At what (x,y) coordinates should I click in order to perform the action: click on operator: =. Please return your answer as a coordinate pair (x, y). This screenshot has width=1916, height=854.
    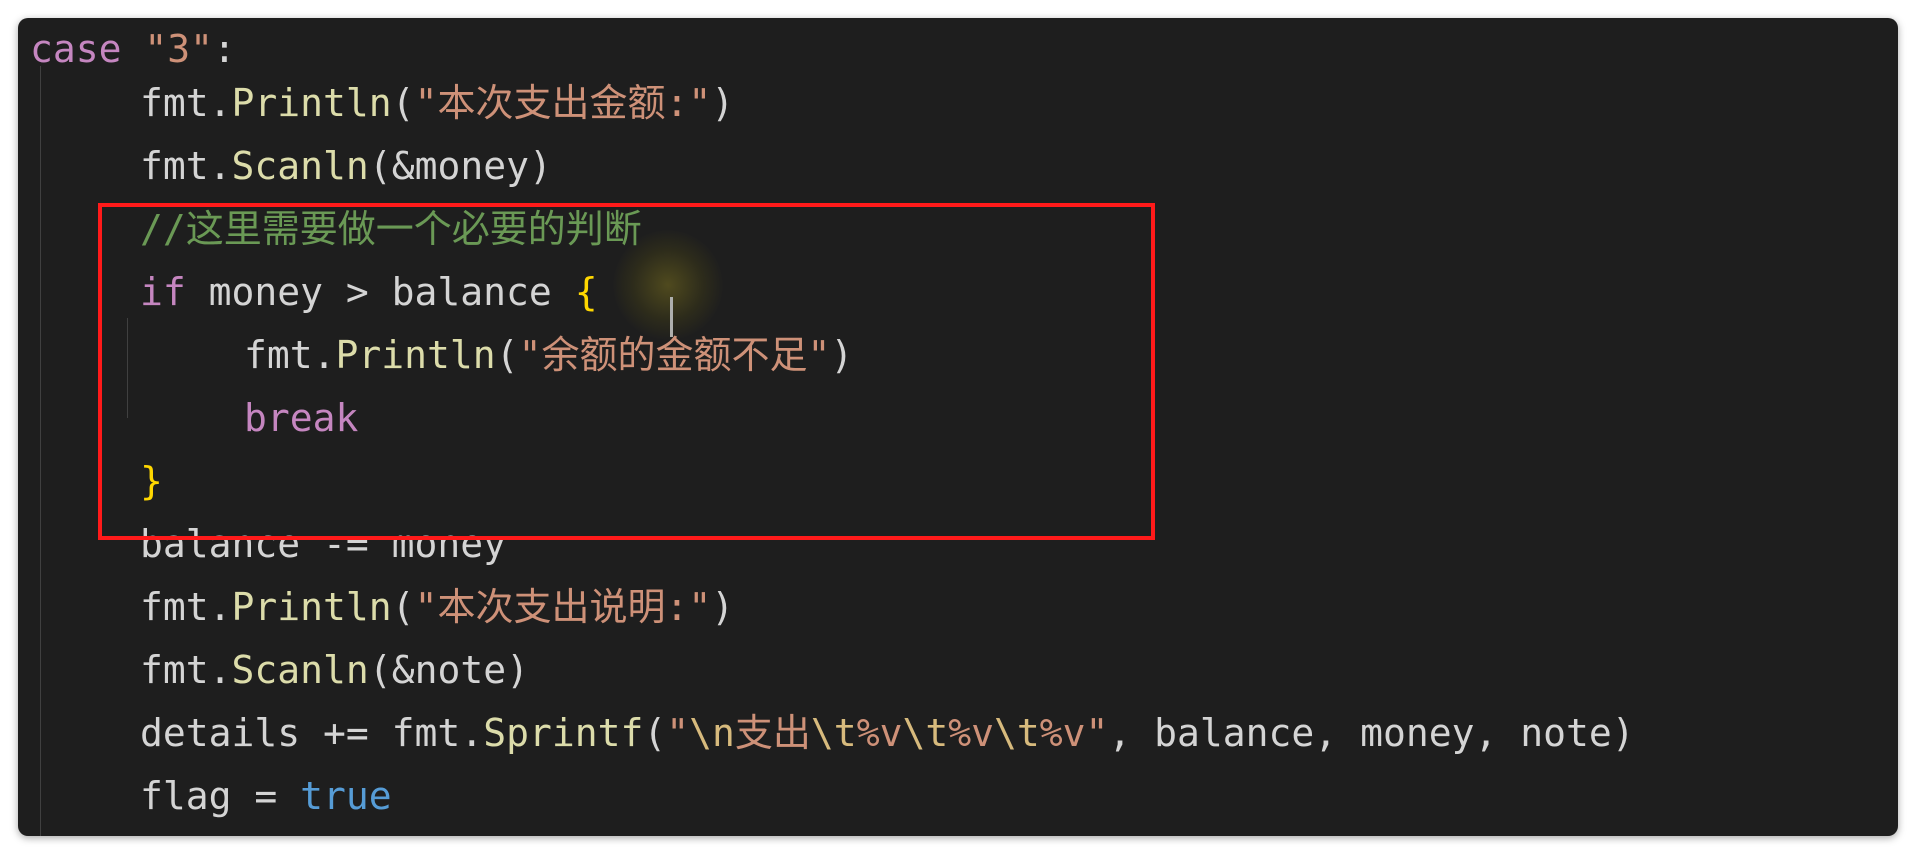
    Looking at the image, I should click on (266, 796).